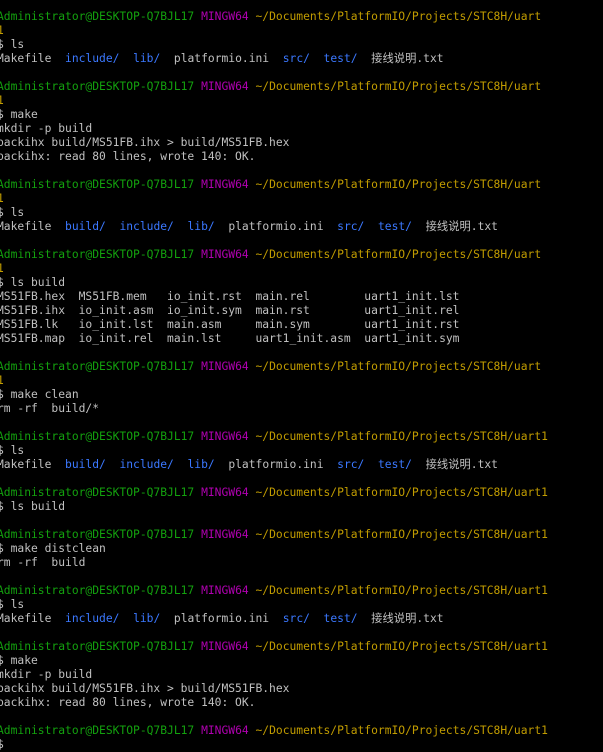 This screenshot has width=603, height=752. I want to click on output-line: rm -rf build, so click(43, 562).